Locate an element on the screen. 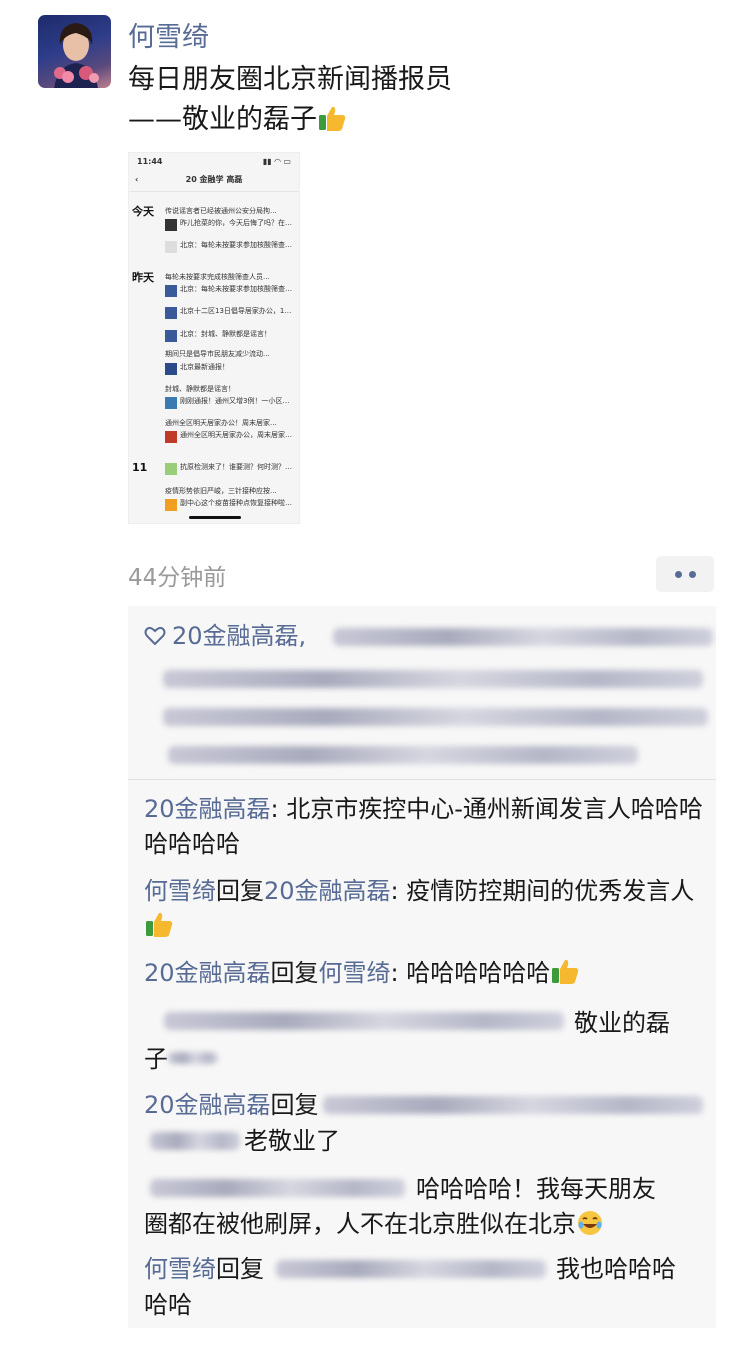 The image size is (737, 1359). image-row-text: 抗原检测来了！谁要测？何时测？怎么测？一图读懂 is located at coordinates (236, 467).